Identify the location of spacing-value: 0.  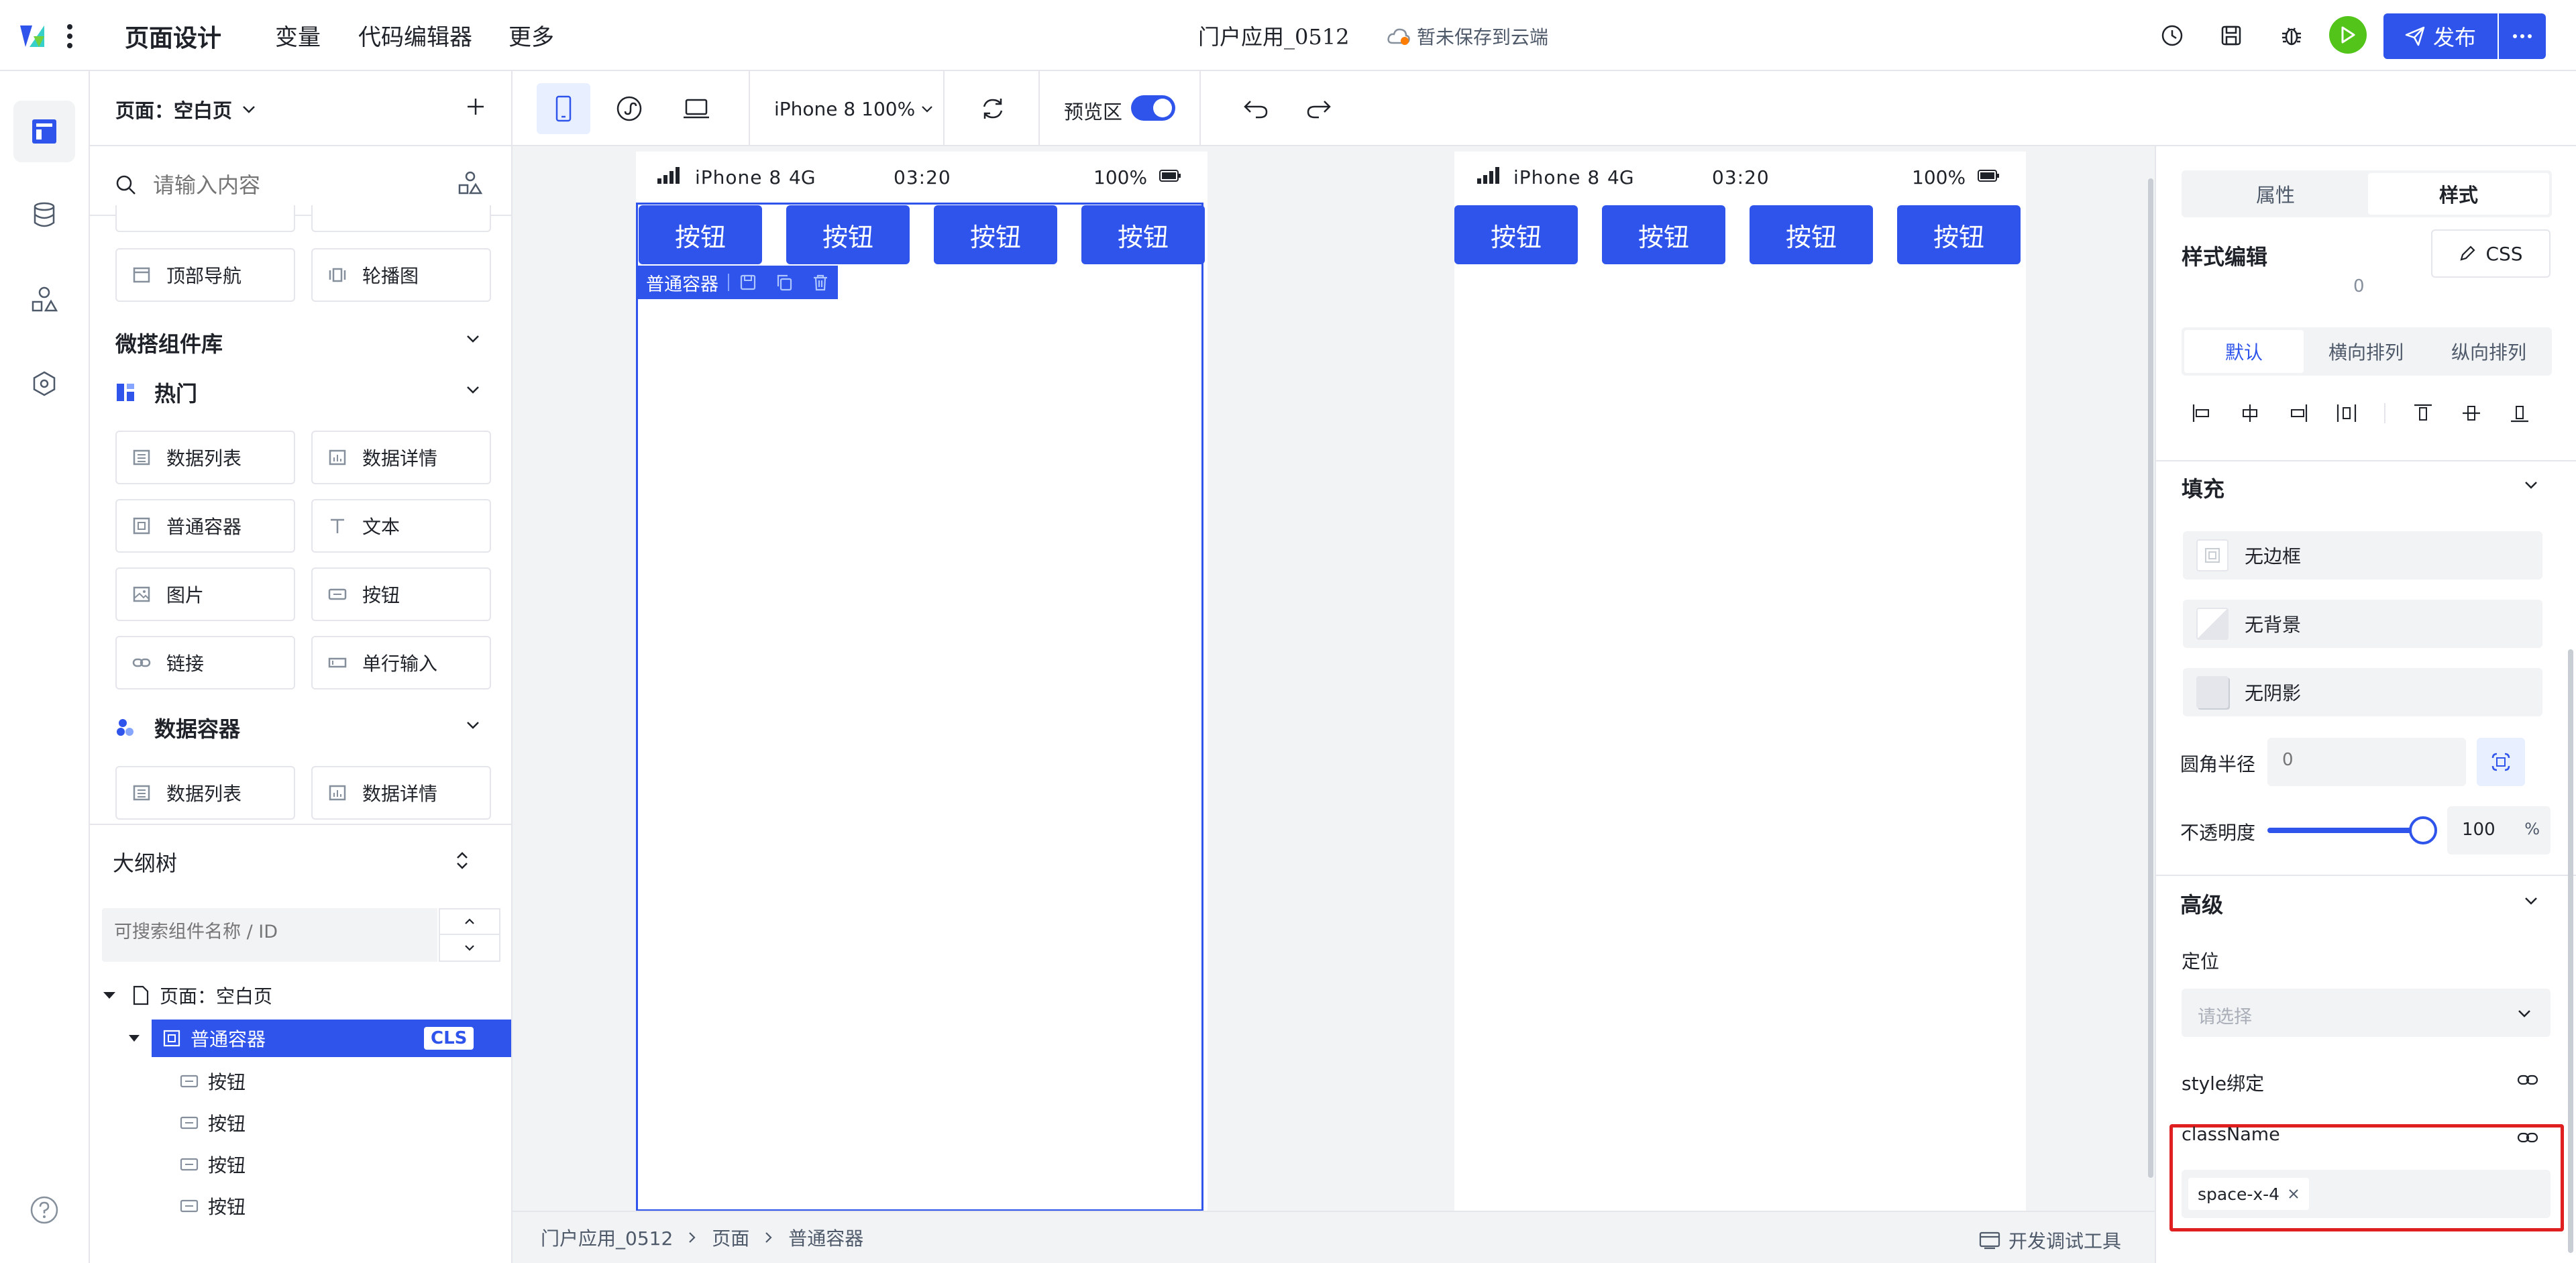
(2359, 286).